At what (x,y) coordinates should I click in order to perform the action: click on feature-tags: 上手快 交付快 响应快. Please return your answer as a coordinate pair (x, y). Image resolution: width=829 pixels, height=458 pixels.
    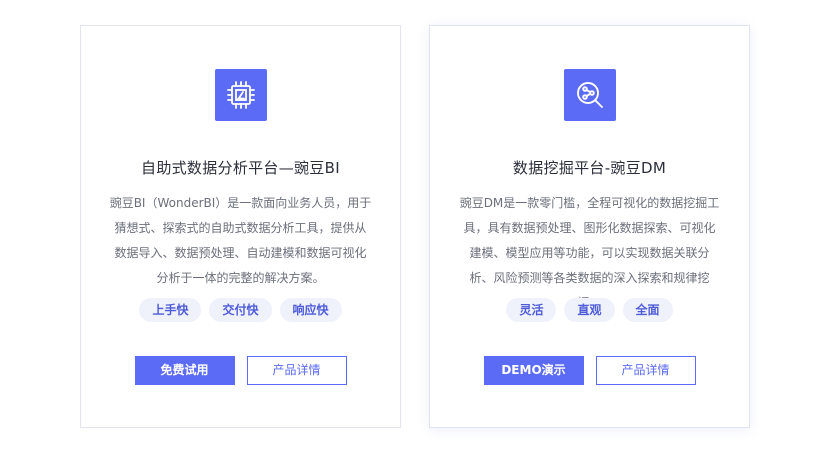
    Looking at the image, I should click on (240, 310).